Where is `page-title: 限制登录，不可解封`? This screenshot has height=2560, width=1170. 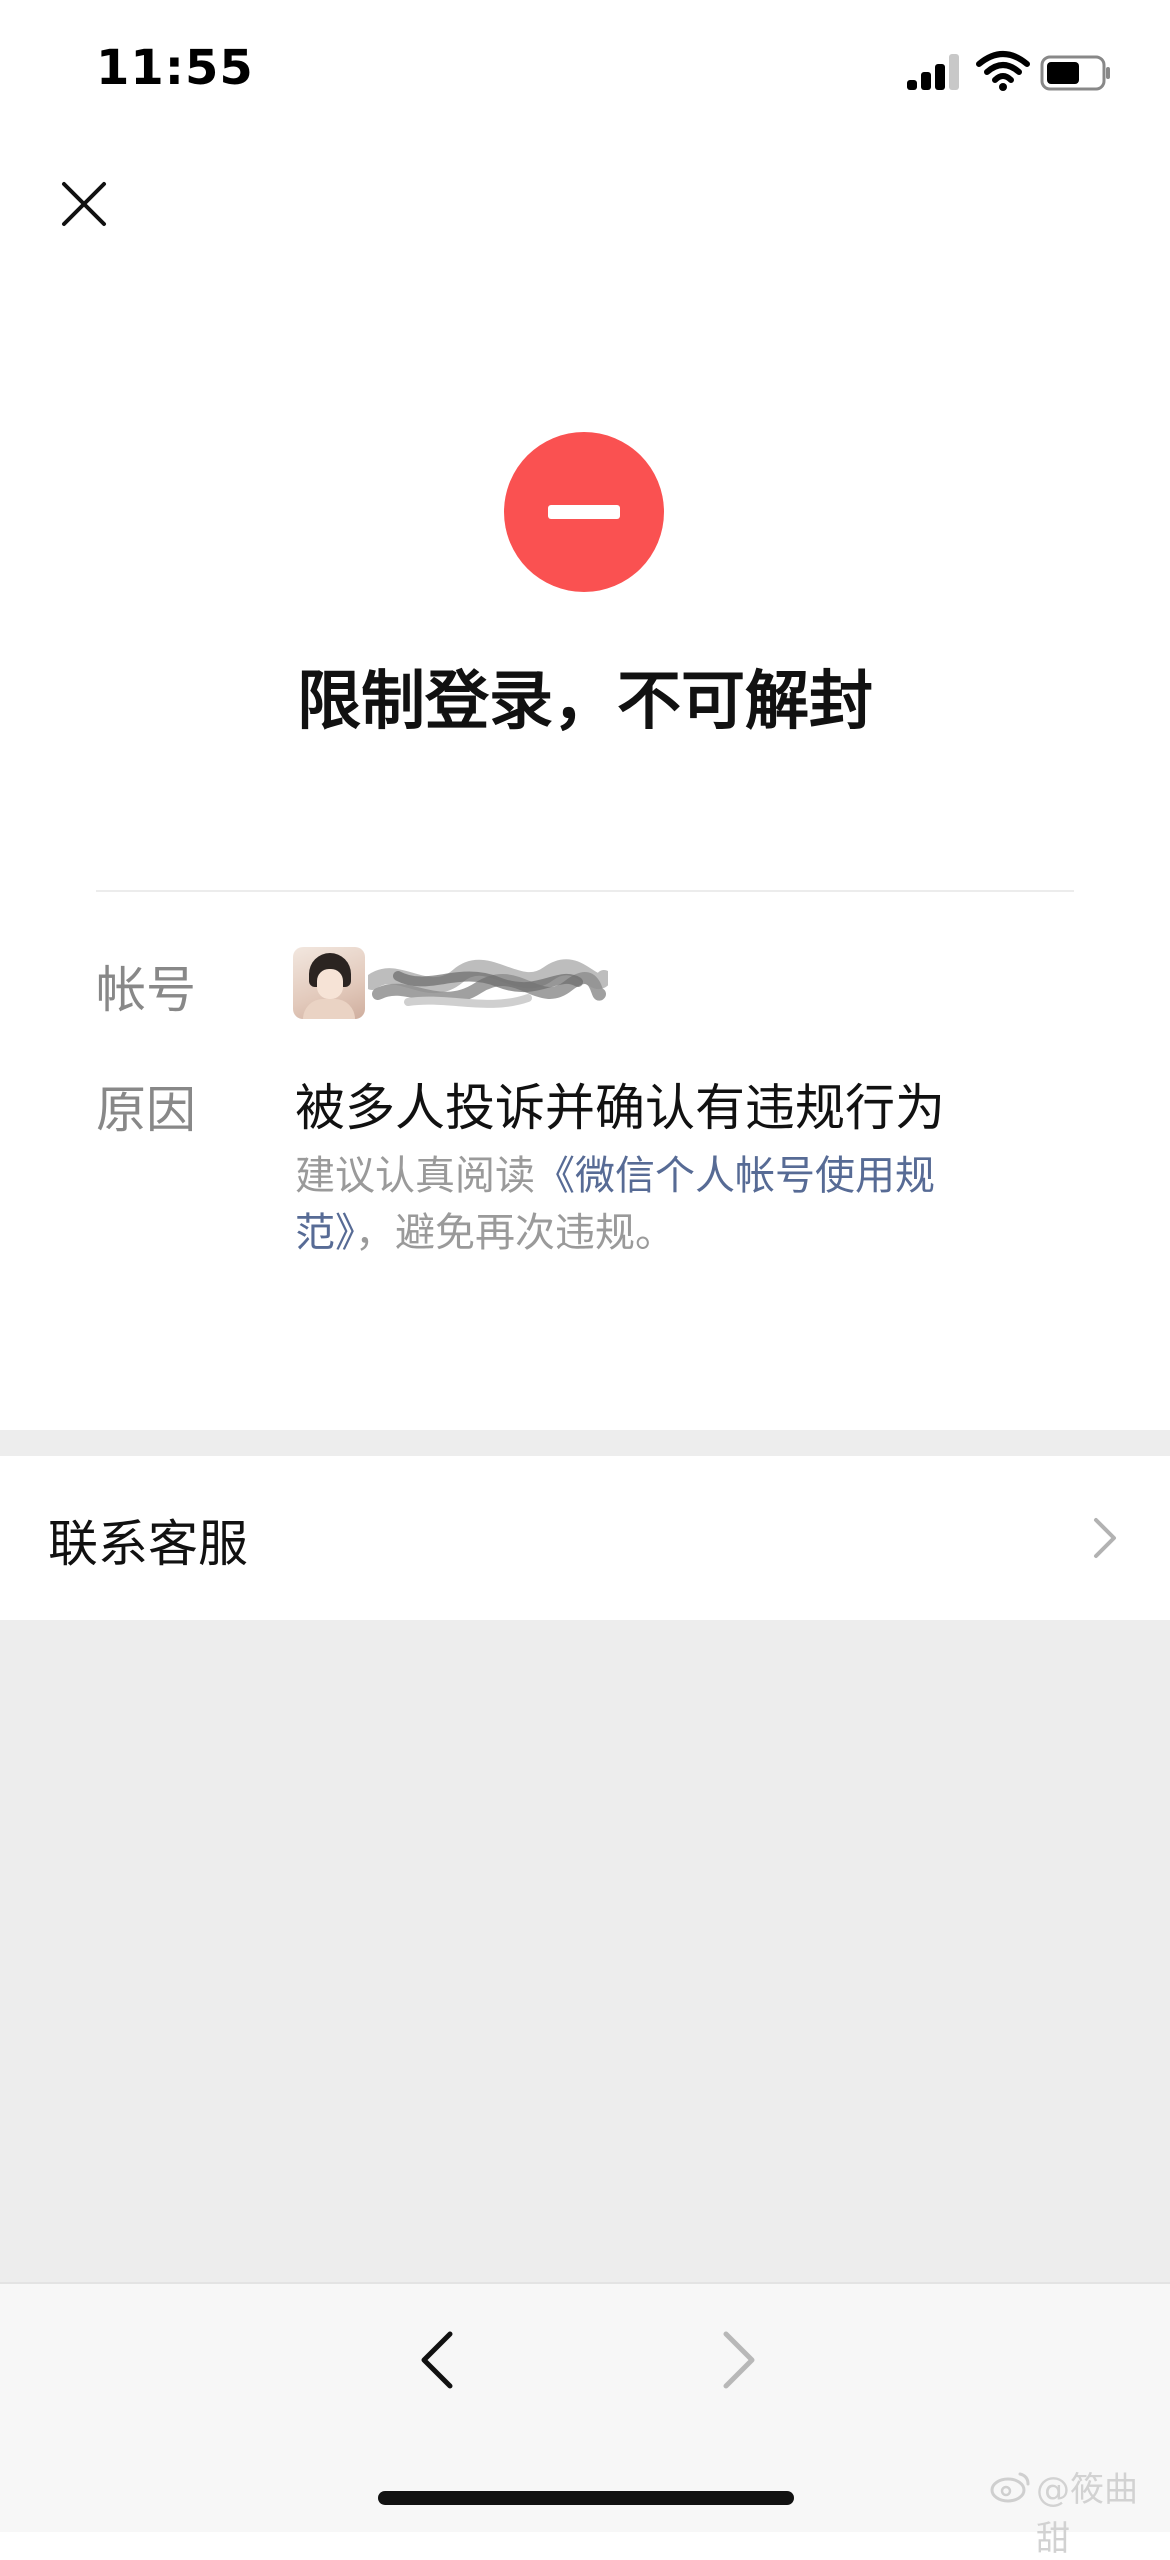
page-title: 限制登录，不可解封 is located at coordinates (585, 702).